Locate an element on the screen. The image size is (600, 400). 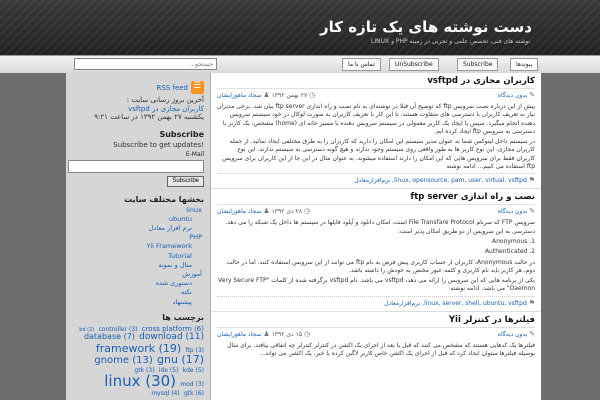
rss-widget: RSS feed is located at coordinates (138, 84).